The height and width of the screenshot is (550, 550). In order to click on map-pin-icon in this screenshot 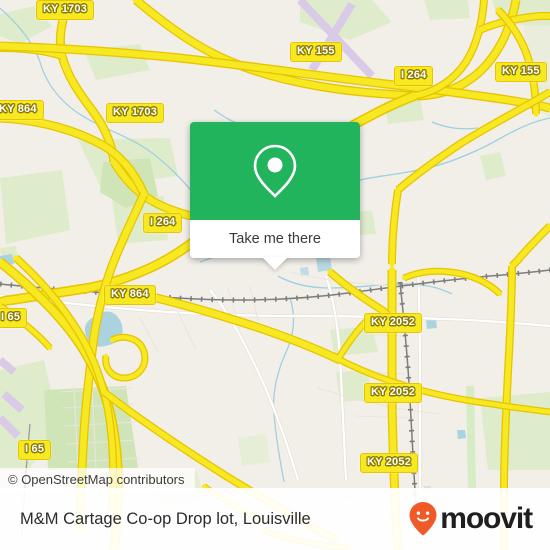, I will do `click(275, 171)`.